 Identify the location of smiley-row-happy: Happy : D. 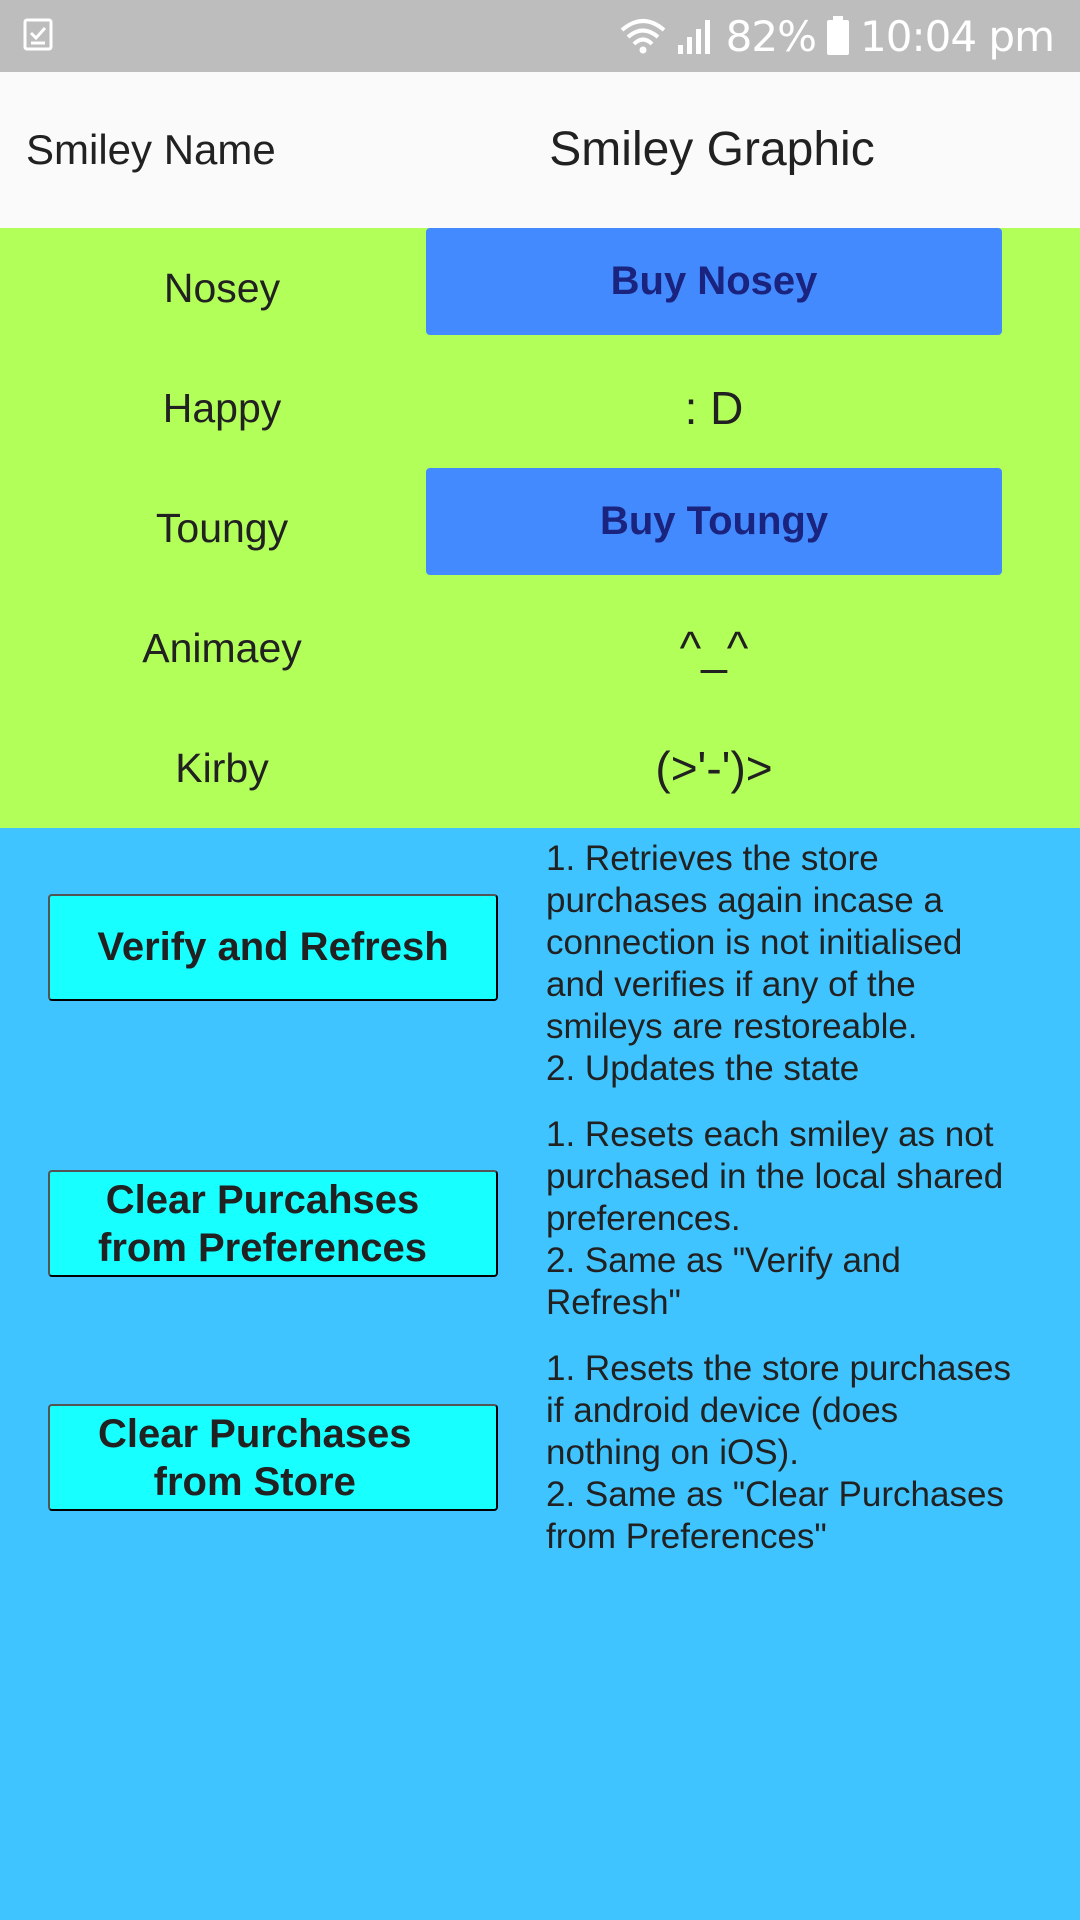
(540, 408).